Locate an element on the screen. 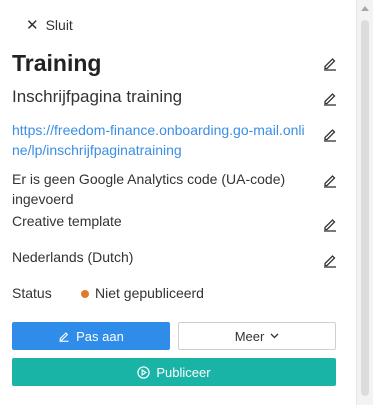  edit-analytics-icon is located at coordinates (330, 180).